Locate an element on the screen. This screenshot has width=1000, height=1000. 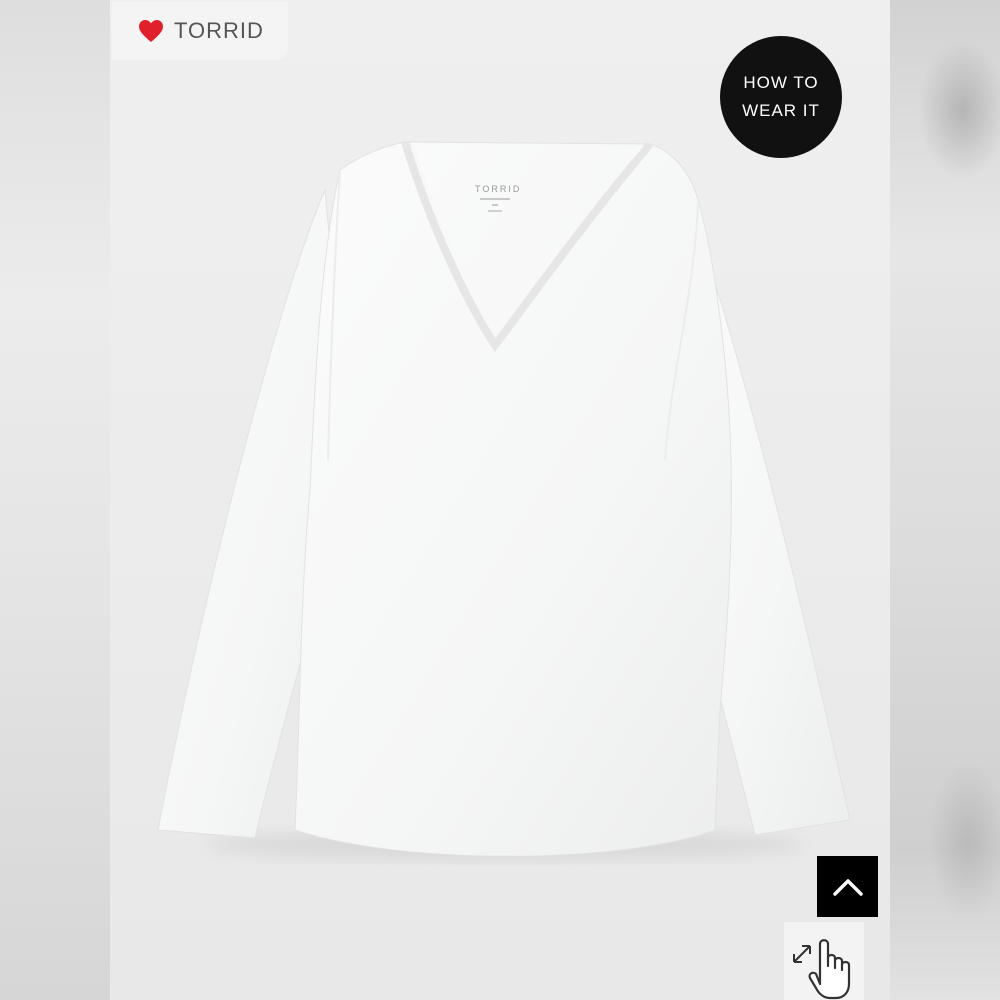
heart-icon is located at coordinates (151, 31).